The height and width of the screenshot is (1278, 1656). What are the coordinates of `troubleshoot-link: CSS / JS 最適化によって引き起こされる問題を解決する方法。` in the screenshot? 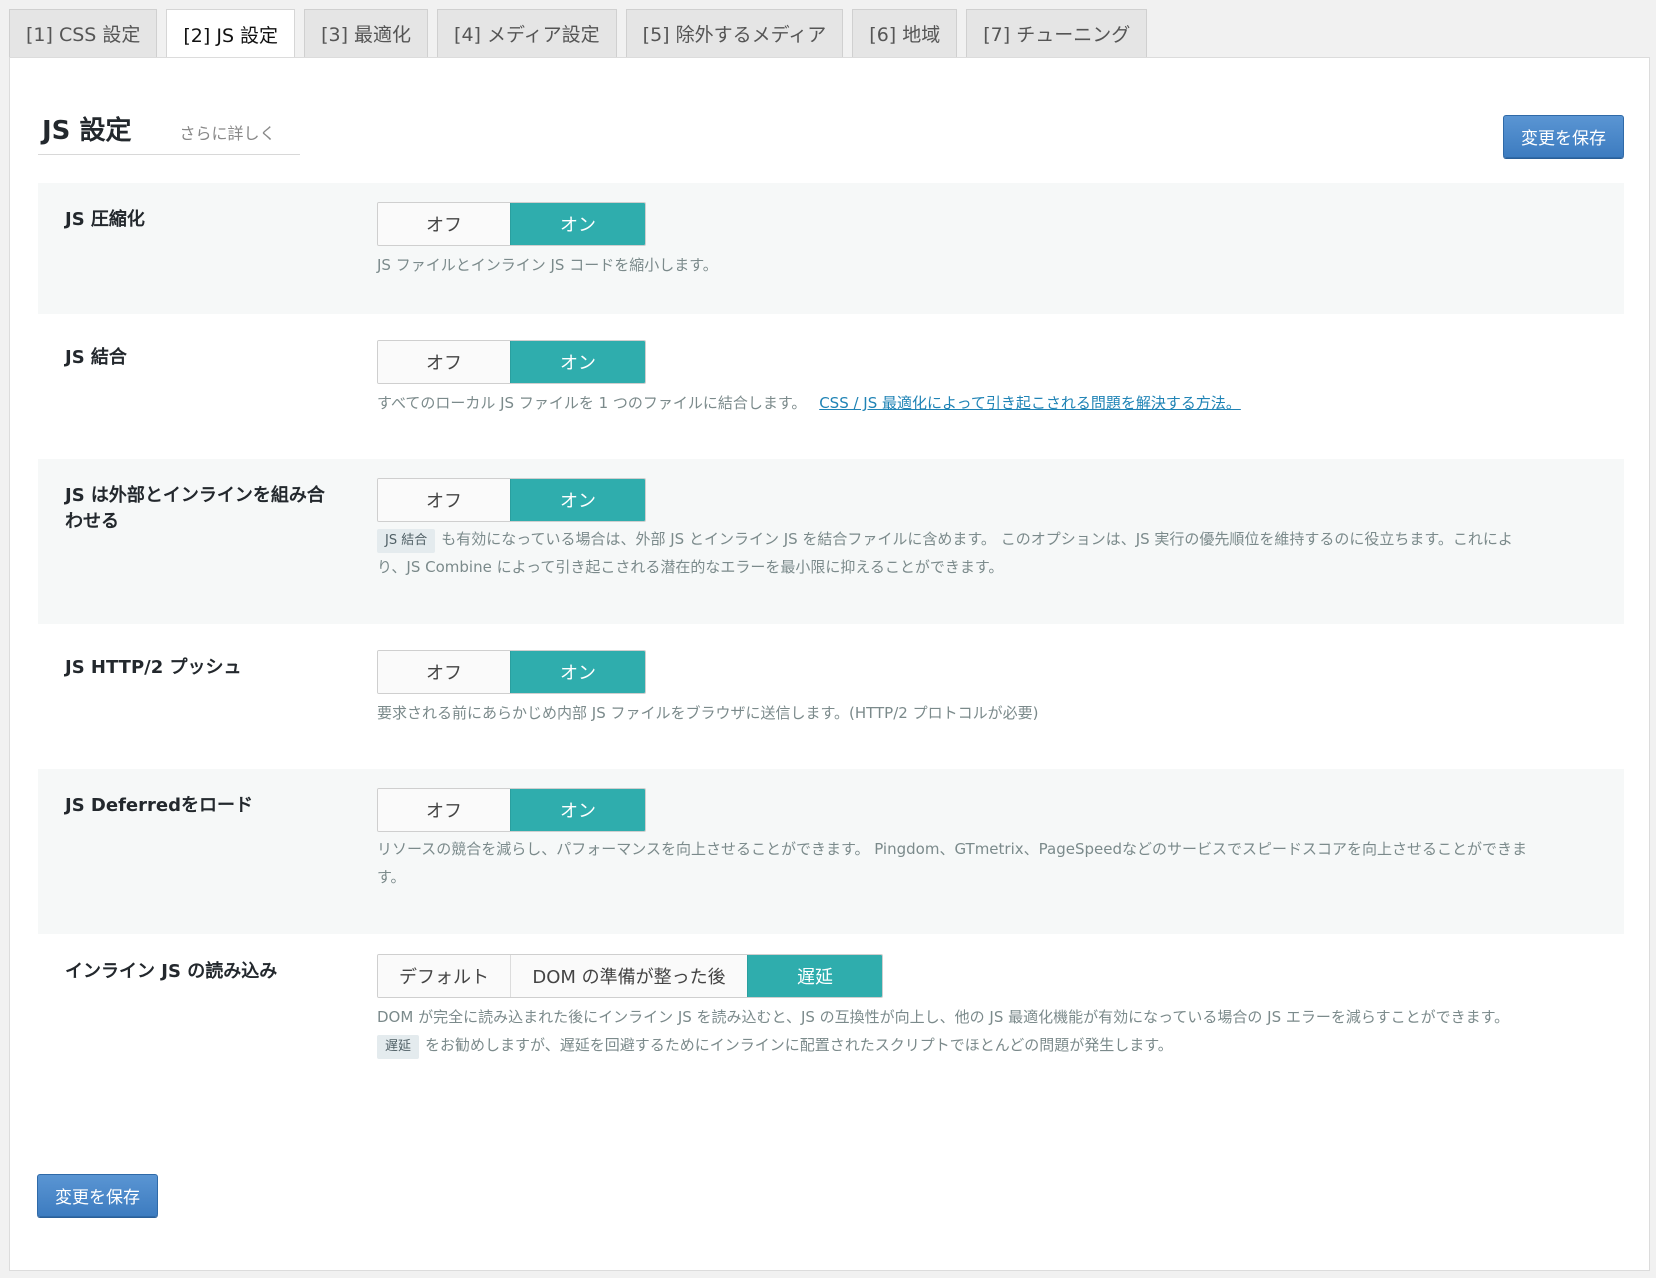 It's located at (1030, 403).